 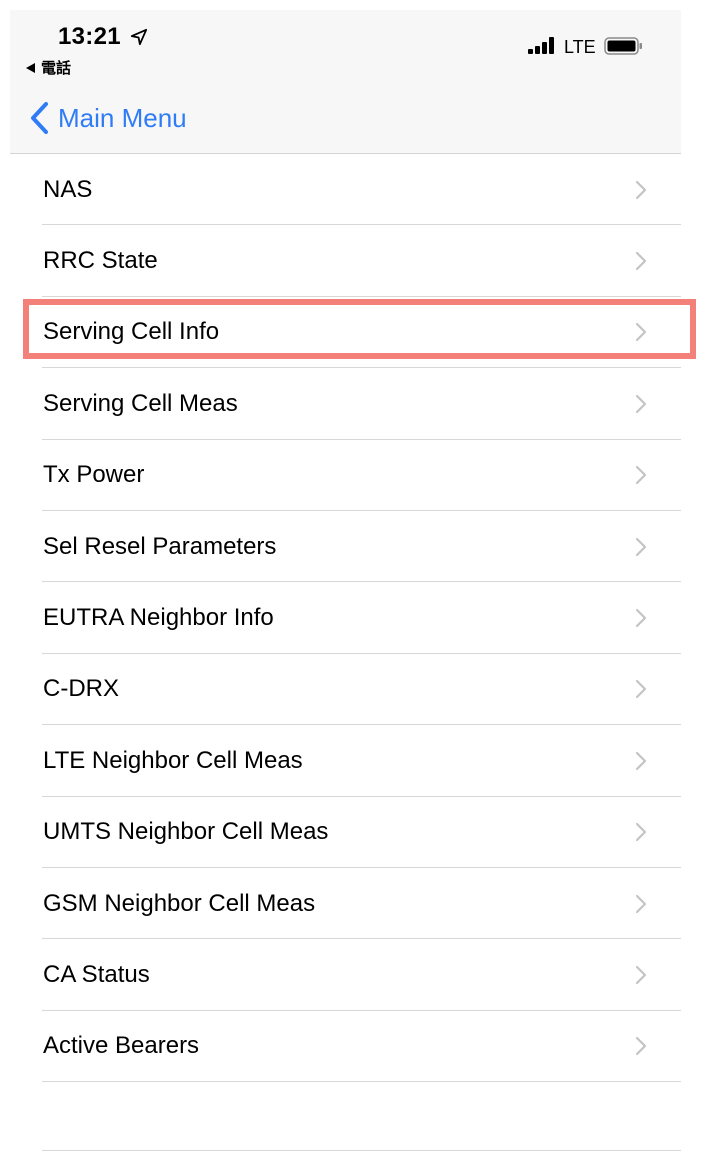 What do you see at coordinates (345, 547) in the screenshot?
I see `list-item: Sel Resel Parameters` at bounding box center [345, 547].